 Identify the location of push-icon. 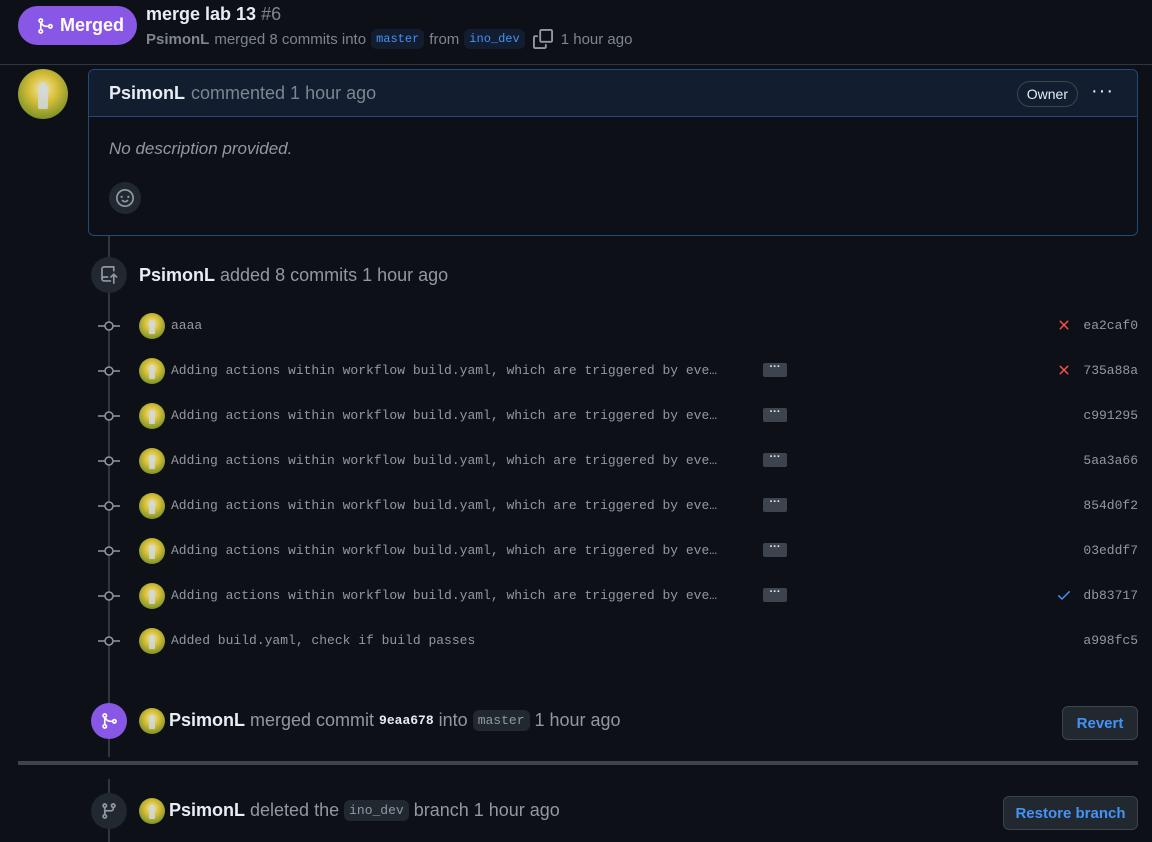
(109, 275).